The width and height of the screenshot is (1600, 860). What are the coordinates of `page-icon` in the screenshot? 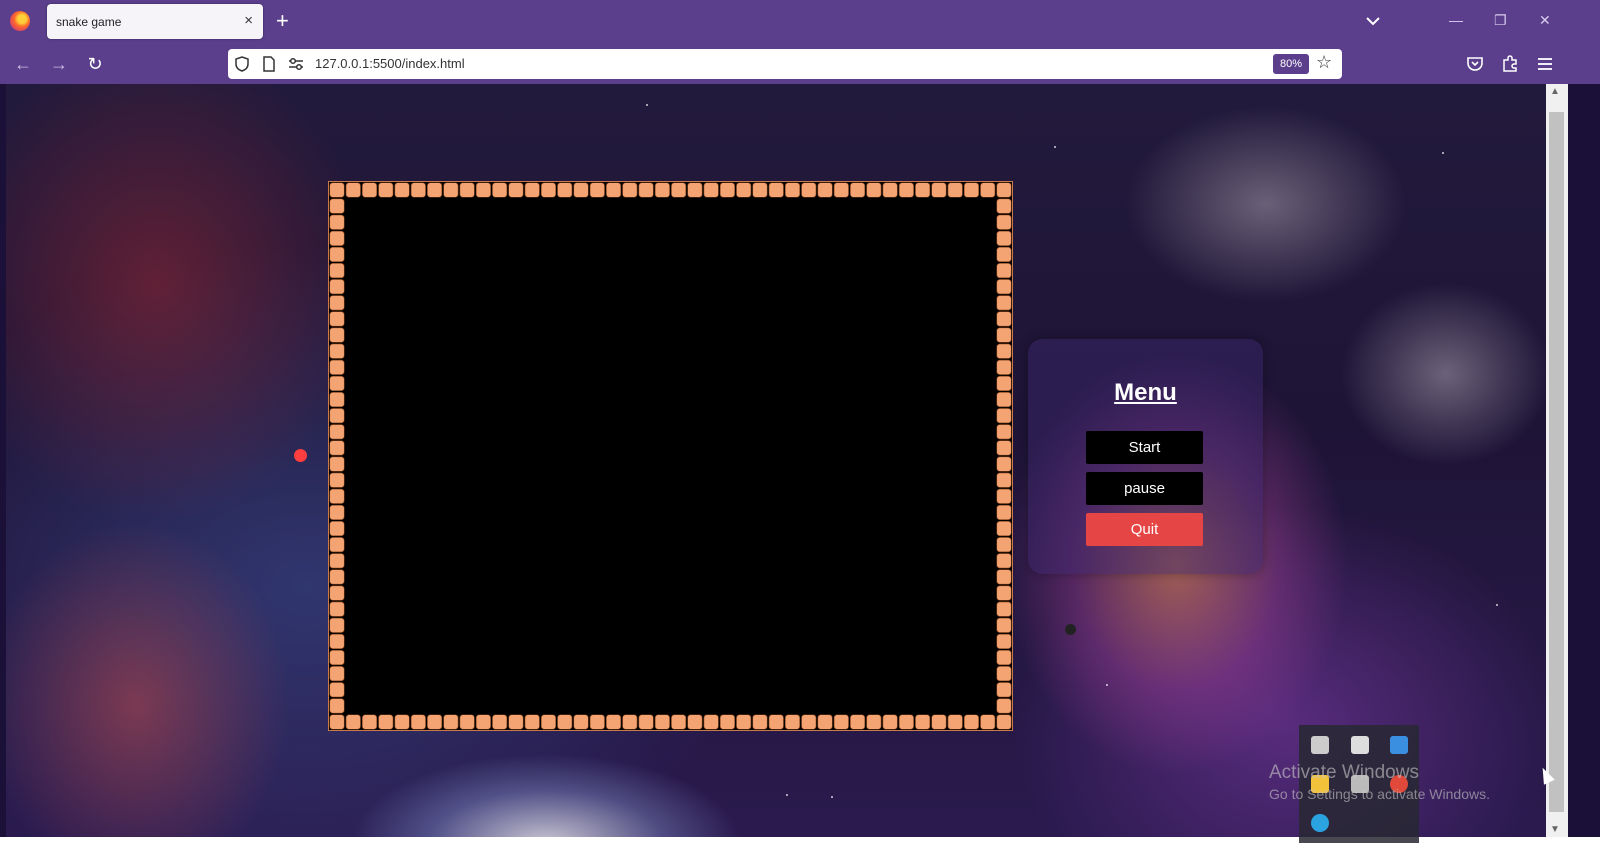 It's located at (269, 64).